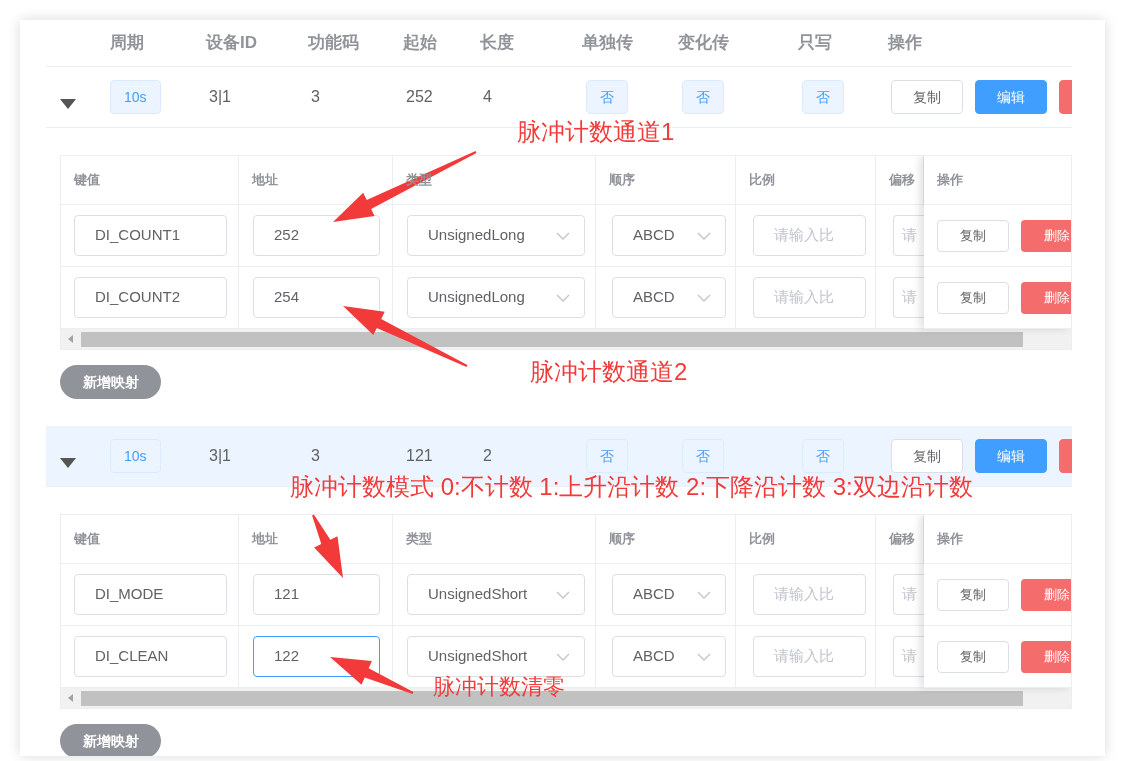 The image size is (1133, 761). Describe the element at coordinates (316, 594) in the screenshot. I see `address-input: 121` at that location.